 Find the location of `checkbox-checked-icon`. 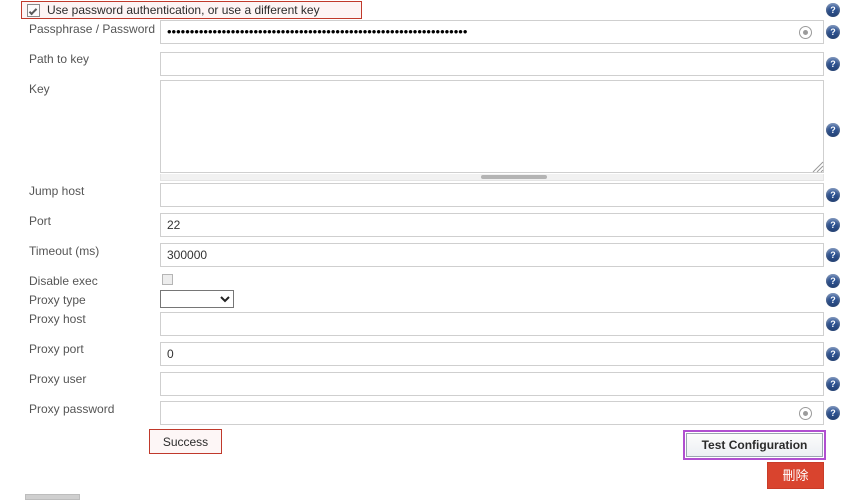

checkbox-checked-icon is located at coordinates (33, 10).